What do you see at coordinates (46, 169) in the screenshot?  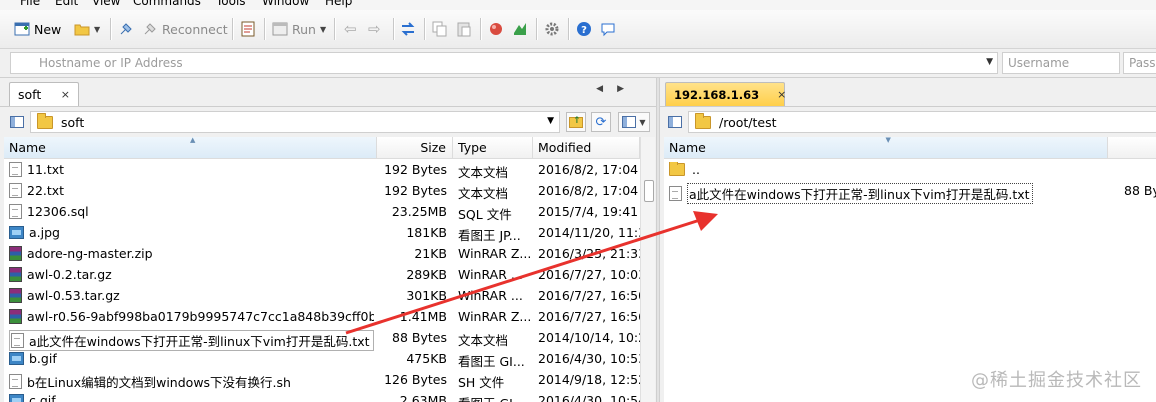 I see `file-name: 11.txt` at bounding box center [46, 169].